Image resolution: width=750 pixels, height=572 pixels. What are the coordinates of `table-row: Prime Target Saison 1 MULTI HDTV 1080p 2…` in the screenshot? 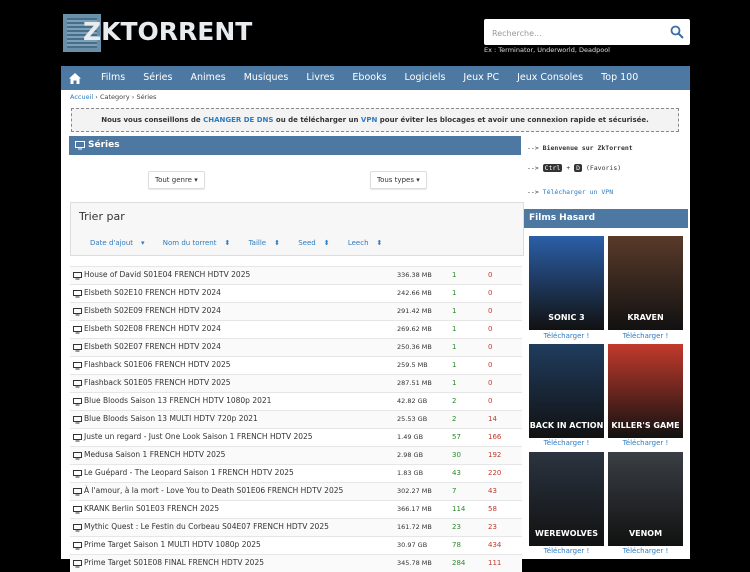 It's located at (296, 545).